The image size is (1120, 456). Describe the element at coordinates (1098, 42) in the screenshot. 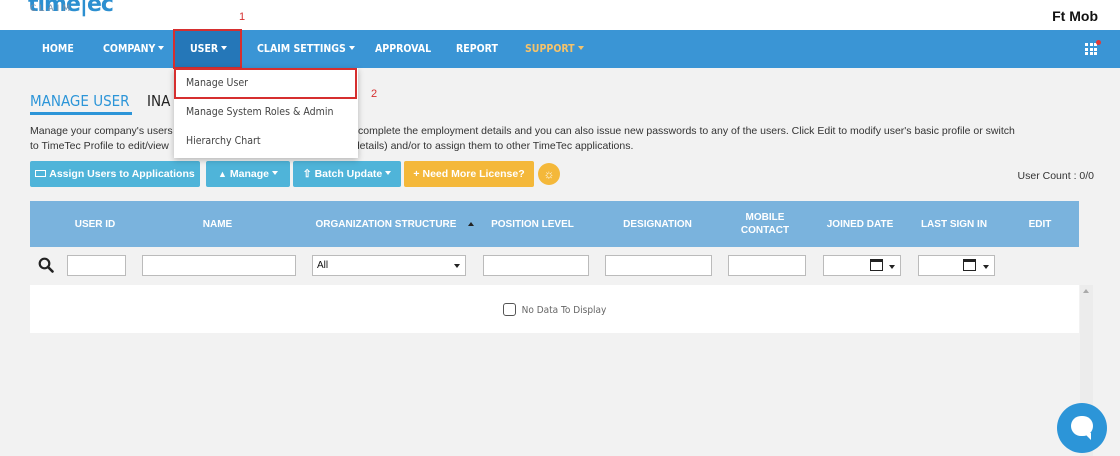

I see `notification-dot` at that location.